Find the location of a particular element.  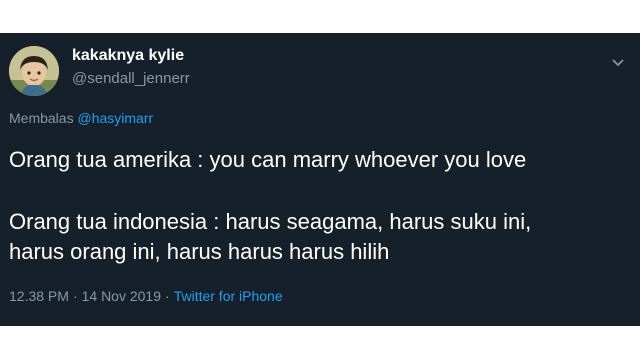

tweet-meta: 12.38 PM · 14 Nov 2019 · Twitter for iPhone is located at coordinates (146, 296).